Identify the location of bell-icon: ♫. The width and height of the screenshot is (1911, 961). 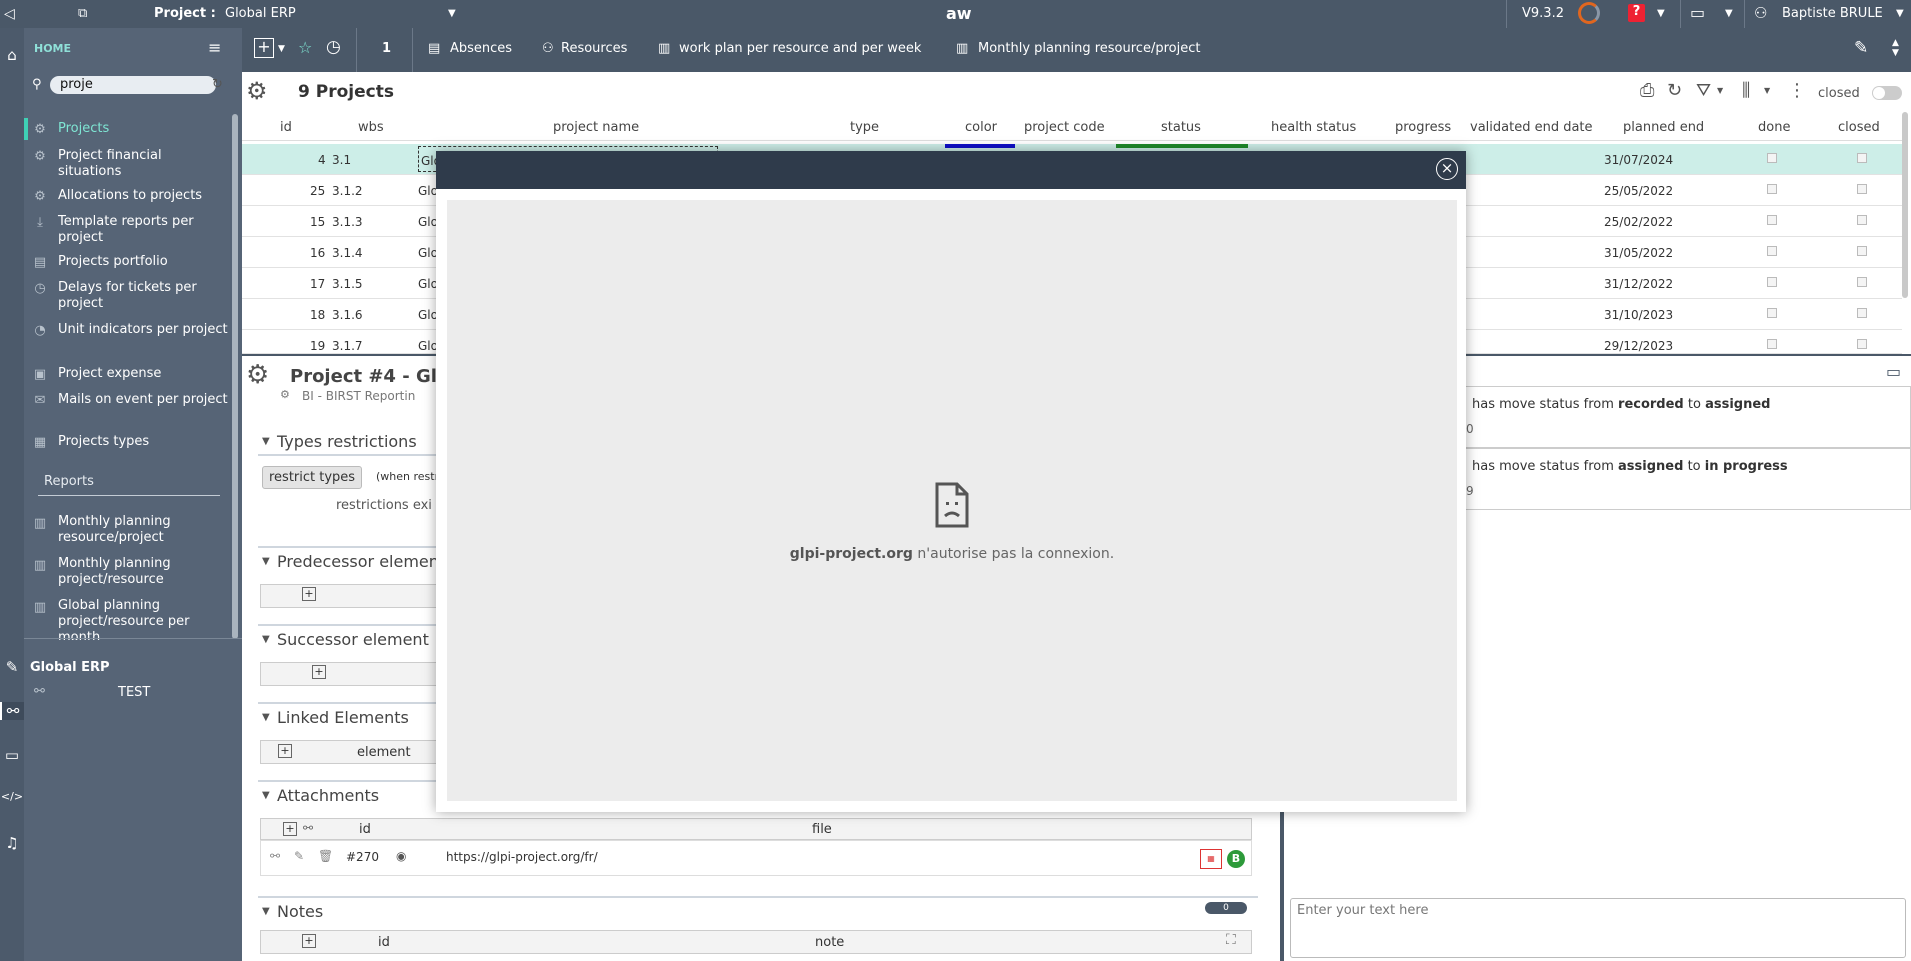
(12, 843).